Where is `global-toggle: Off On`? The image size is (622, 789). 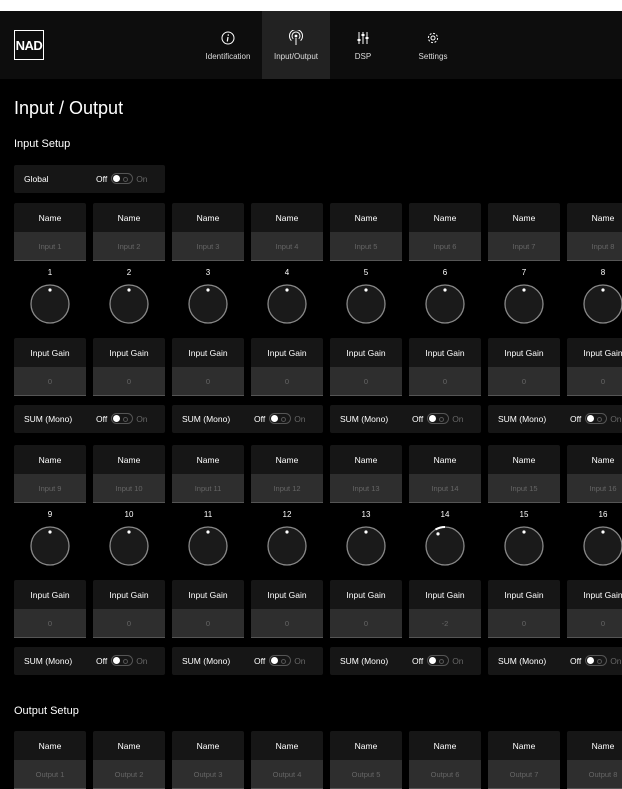 global-toggle: Off On is located at coordinates (122, 178).